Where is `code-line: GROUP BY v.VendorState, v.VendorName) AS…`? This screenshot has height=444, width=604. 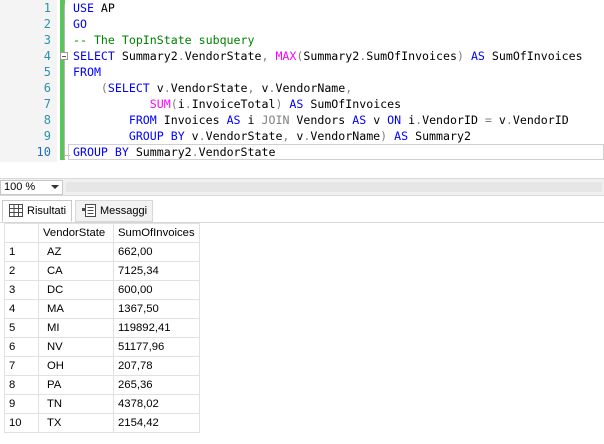 code-line: GROUP BY v.VendorState, v.VendorName) AS… is located at coordinates (272, 136).